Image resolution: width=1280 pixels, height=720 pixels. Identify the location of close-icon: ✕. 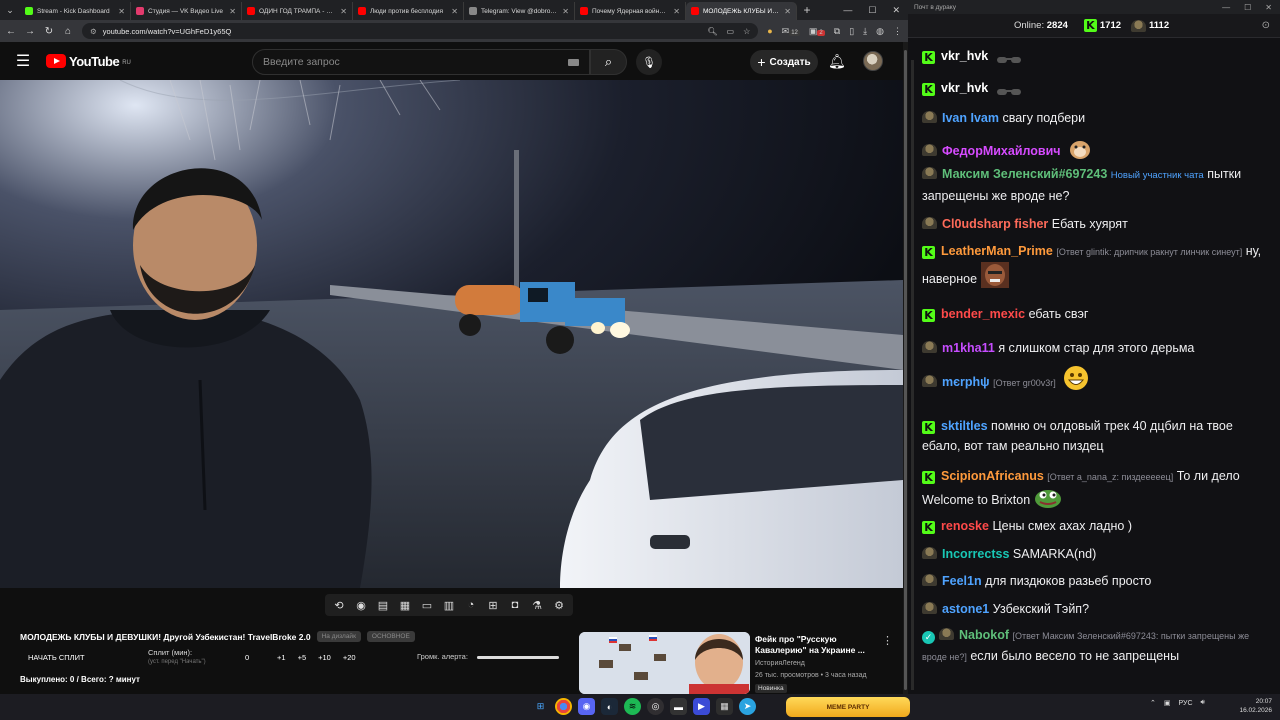
(896, 10).